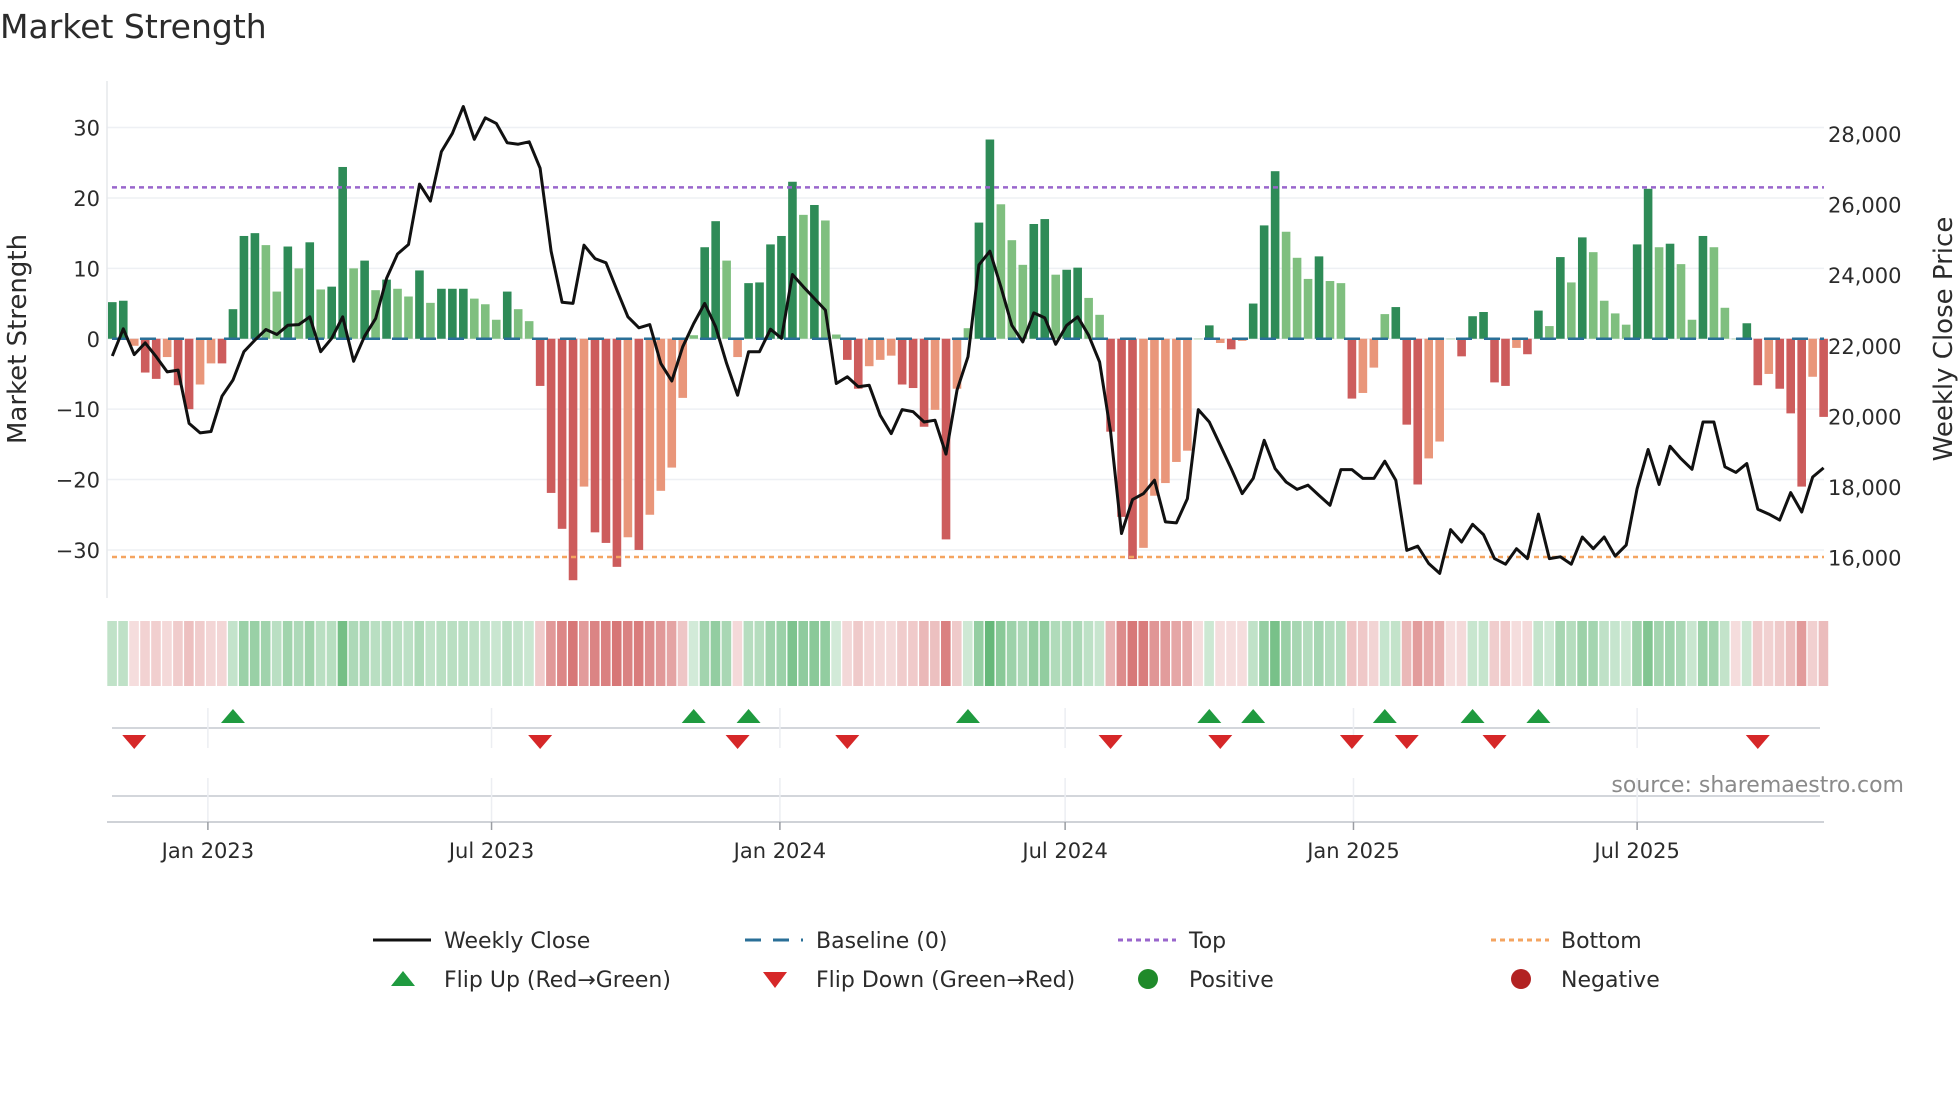  Describe the element at coordinates (919, 980) in the screenshot. I see `legend-item-flip-down: Flip Down (Green→Red)` at that location.